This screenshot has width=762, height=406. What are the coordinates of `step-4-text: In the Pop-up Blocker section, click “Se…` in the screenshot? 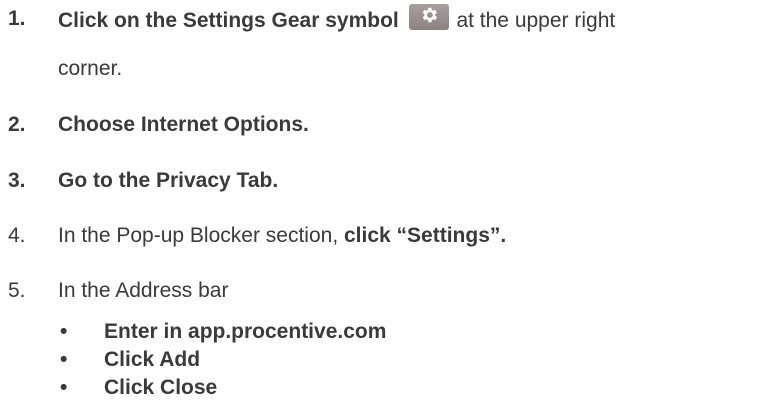 It's located at (282, 236).